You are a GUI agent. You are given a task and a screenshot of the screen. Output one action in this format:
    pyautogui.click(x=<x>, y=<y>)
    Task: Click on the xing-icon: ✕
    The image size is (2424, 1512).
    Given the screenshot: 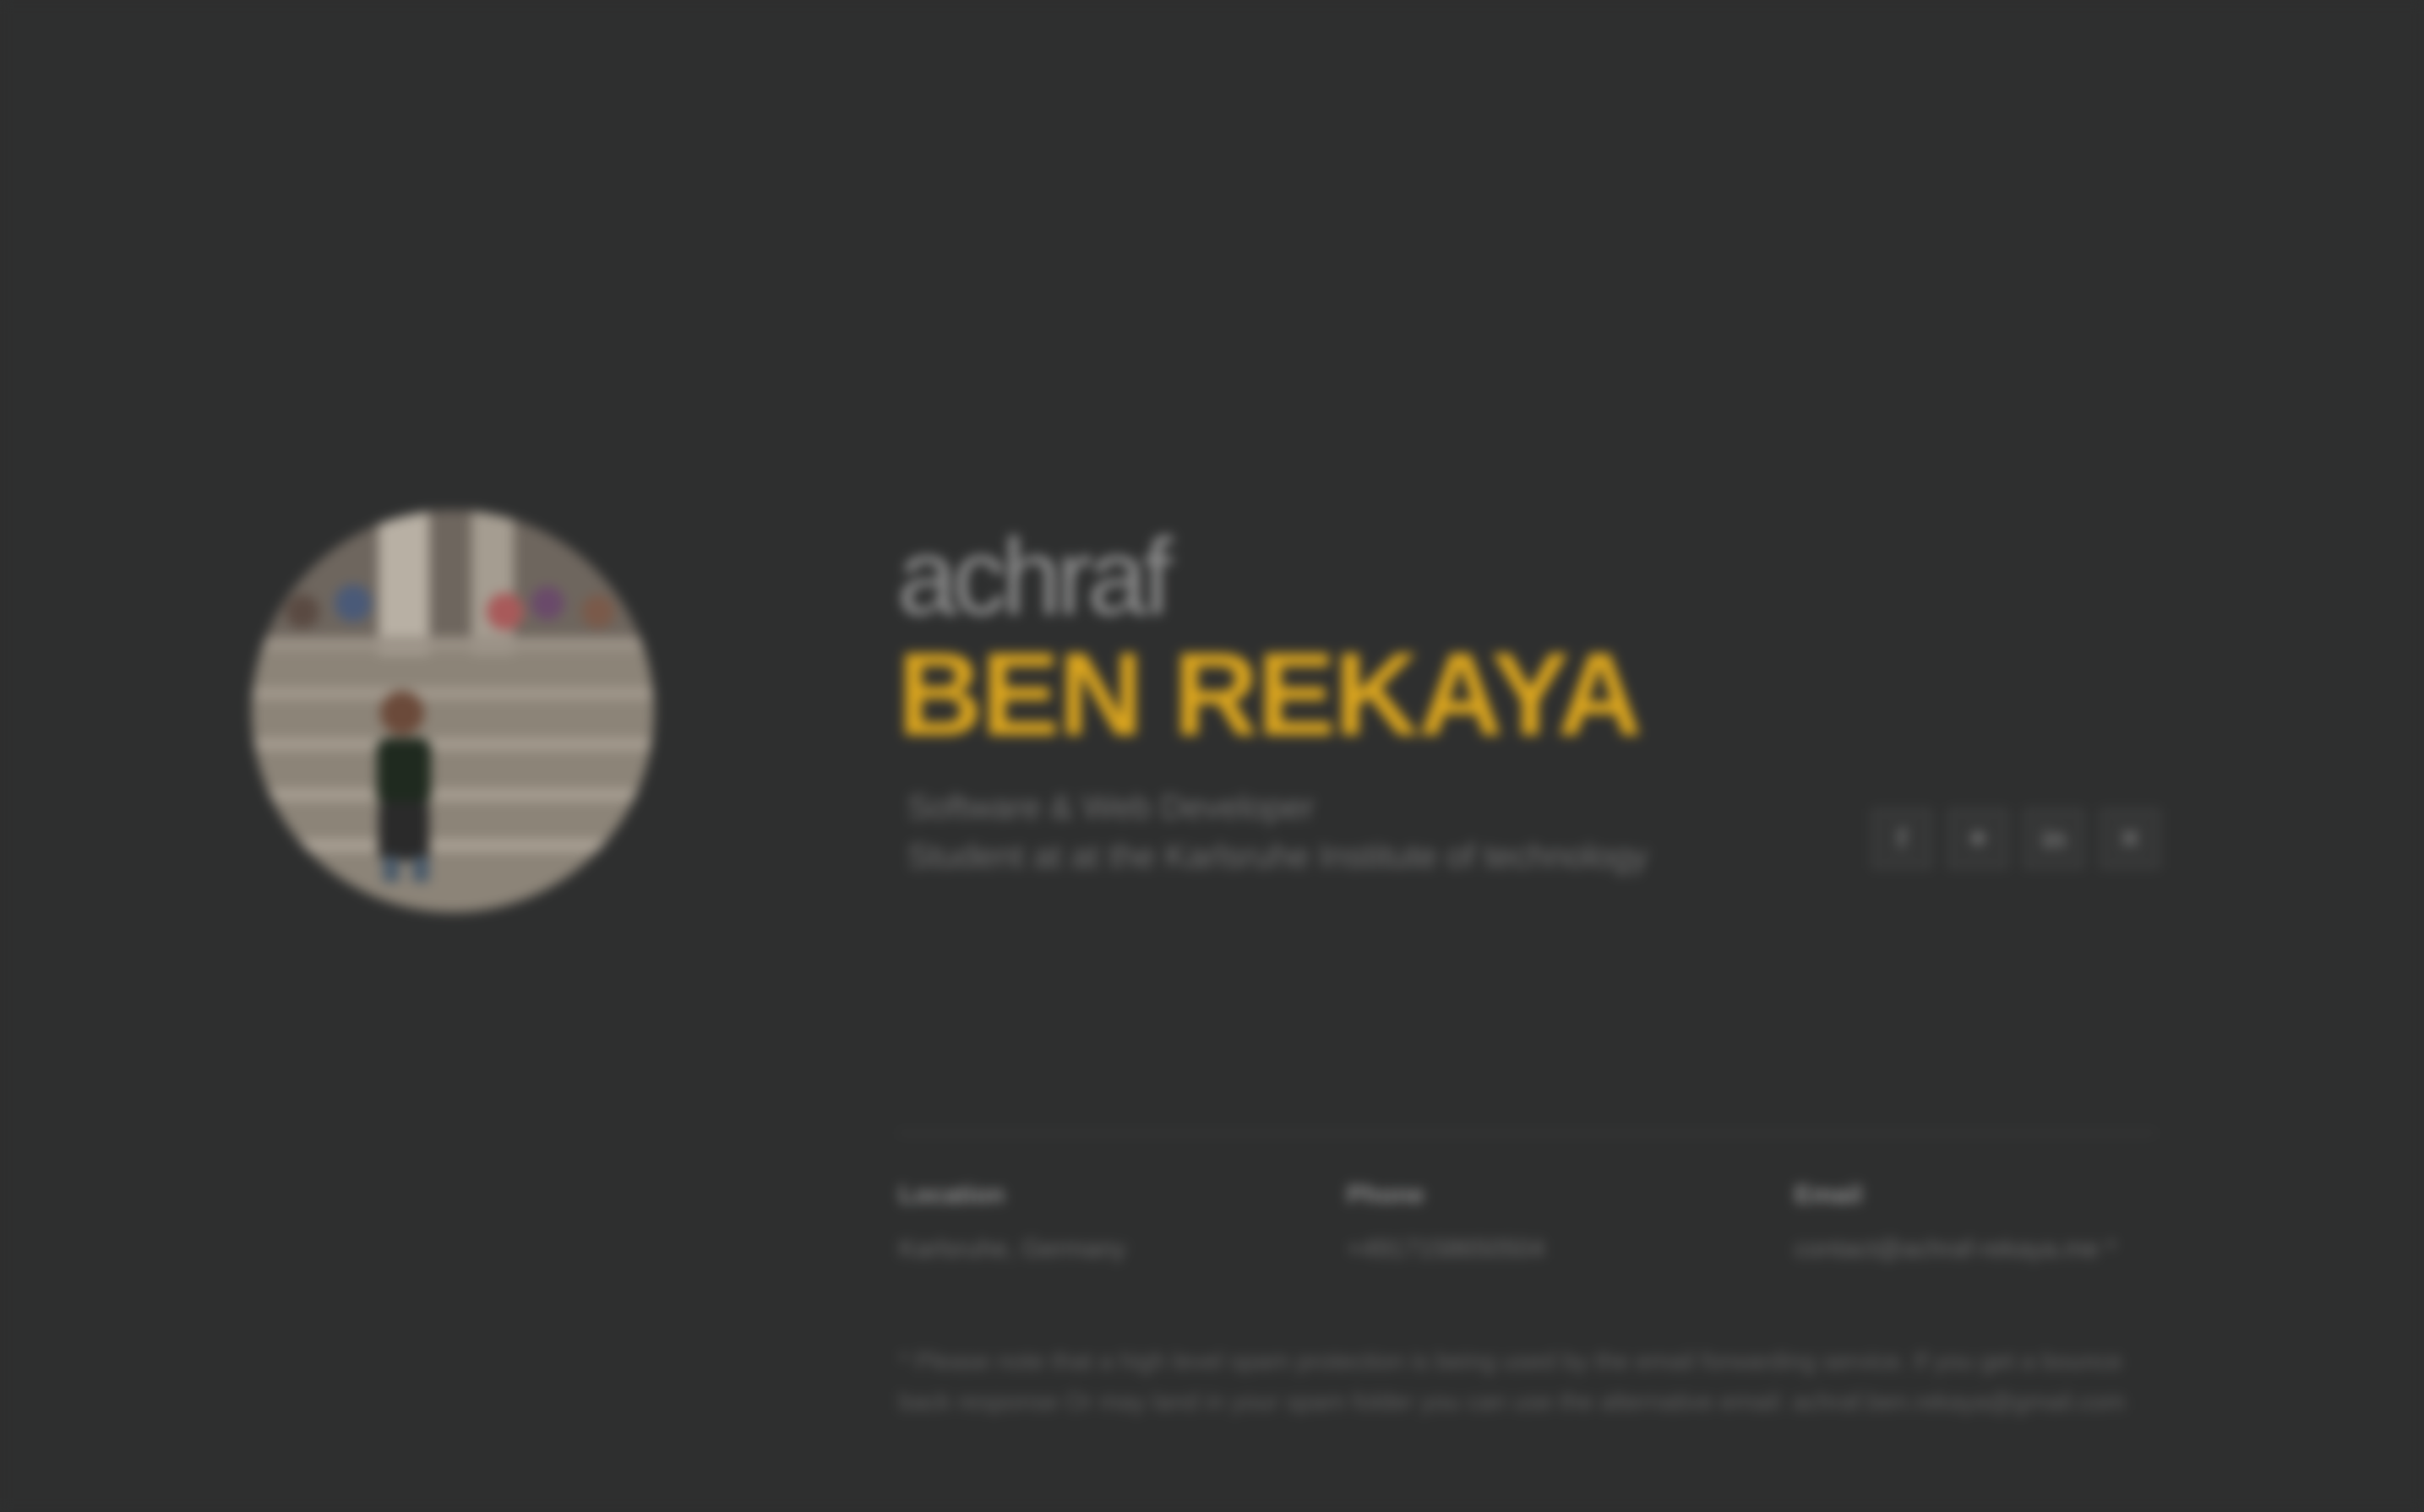 What is the action you would take?
    pyautogui.click(x=2130, y=839)
    